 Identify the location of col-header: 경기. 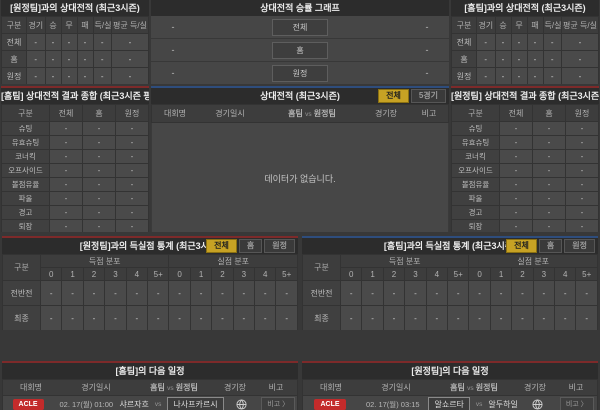
(486, 25).